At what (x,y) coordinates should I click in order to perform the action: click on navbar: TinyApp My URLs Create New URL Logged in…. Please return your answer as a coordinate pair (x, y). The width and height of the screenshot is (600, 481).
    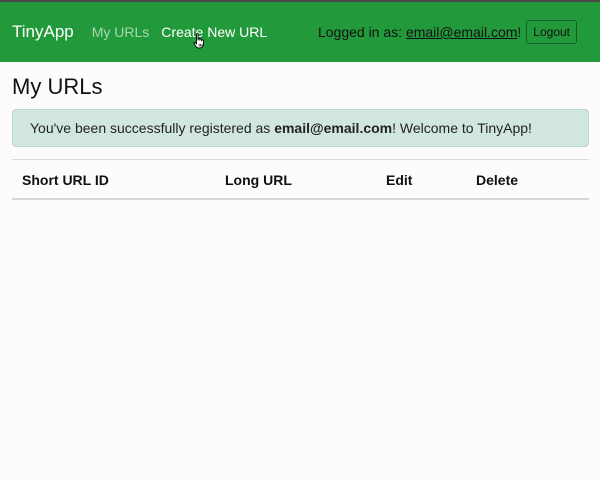
    Looking at the image, I should click on (300, 31).